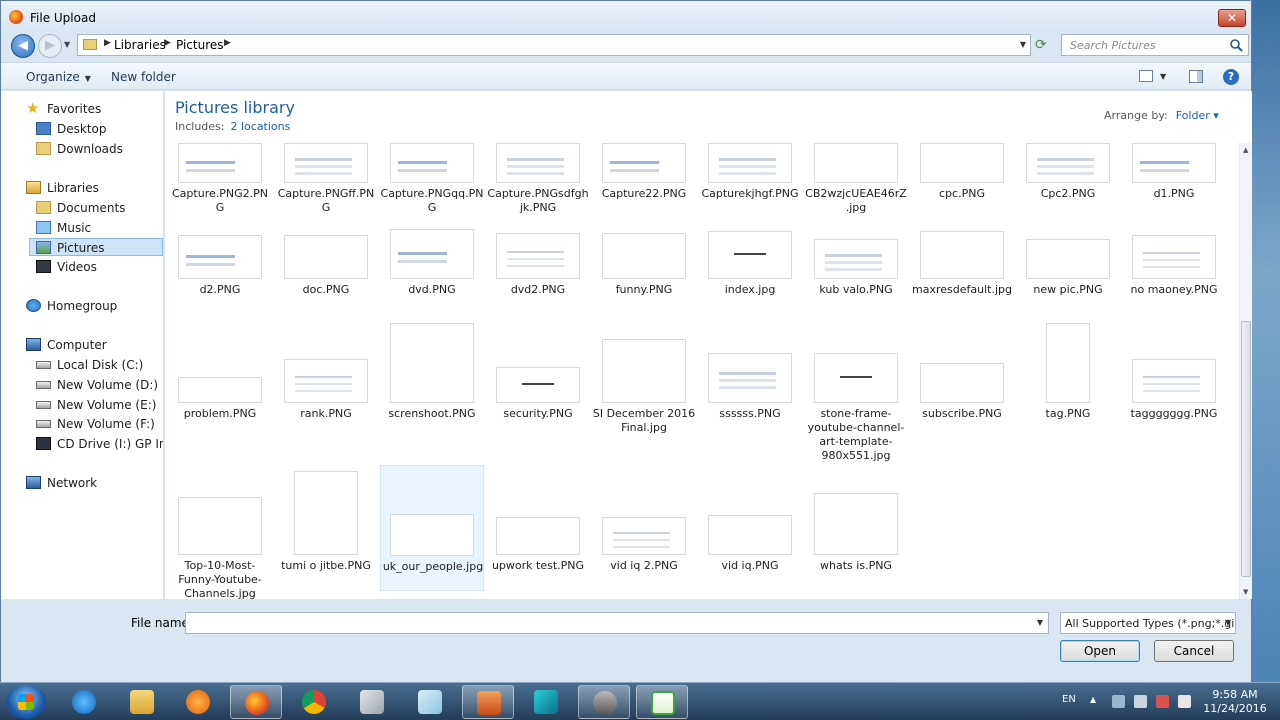 The width and height of the screenshot is (1280, 720). What do you see at coordinates (604, 702) in the screenshot?
I see `taskbar-recorder` at bounding box center [604, 702].